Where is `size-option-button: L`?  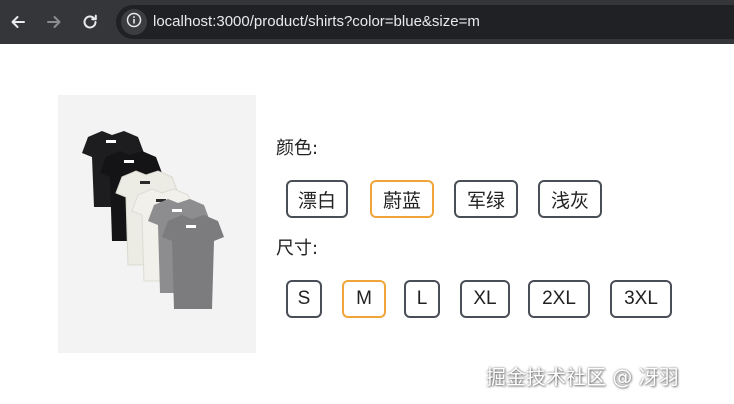 size-option-button: L is located at coordinates (422, 299).